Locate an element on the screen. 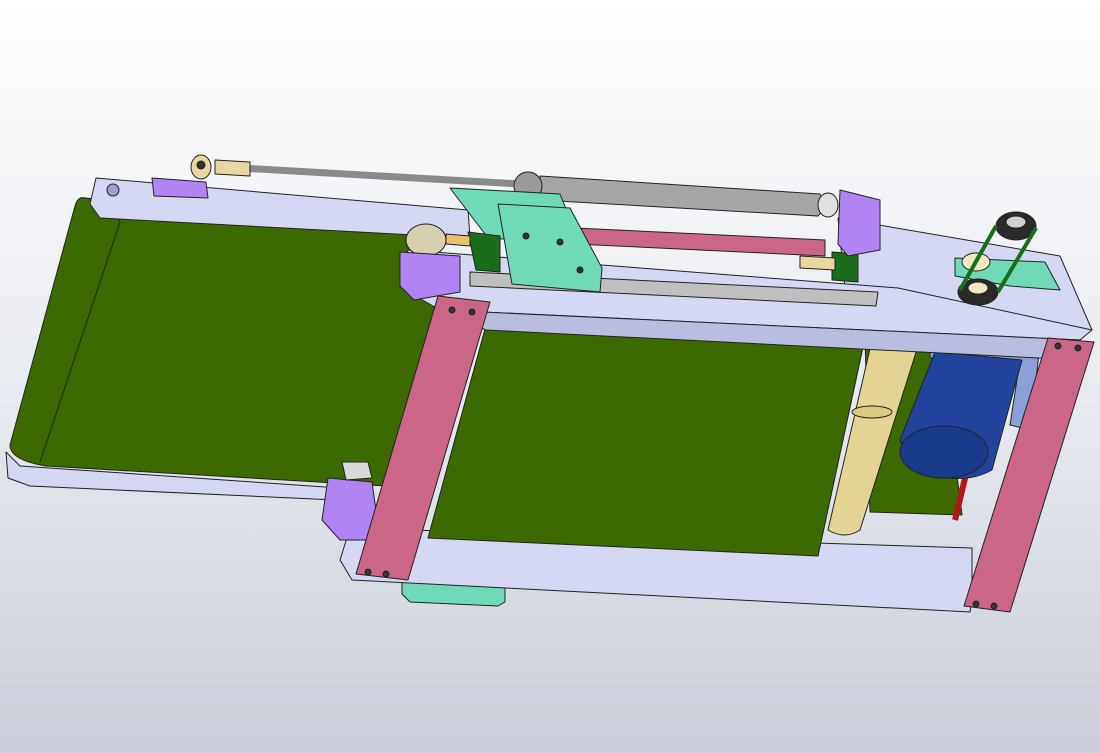 The width and height of the screenshot is (1100, 753). slide-carriage is located at coordinates (550, 248).